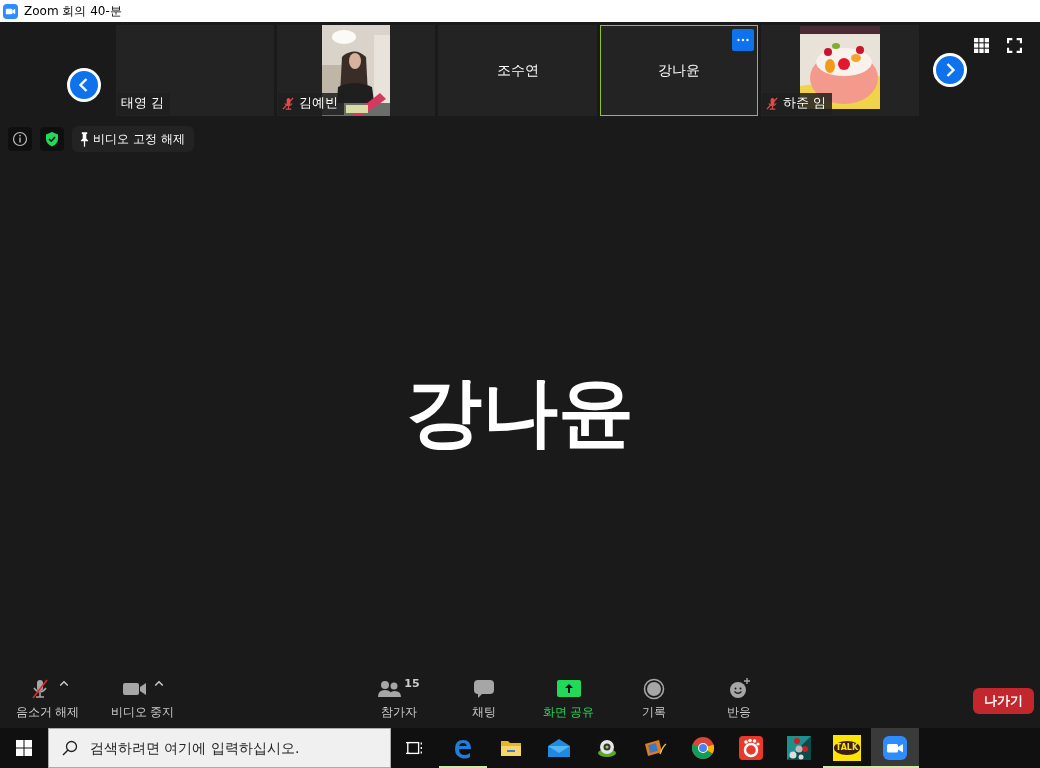 The height and width of the screenshot is (768, 1040). What do you see at coordinates (20, 139) in the screenshot?
I see `info-icon` at bounding box center [20, 139].